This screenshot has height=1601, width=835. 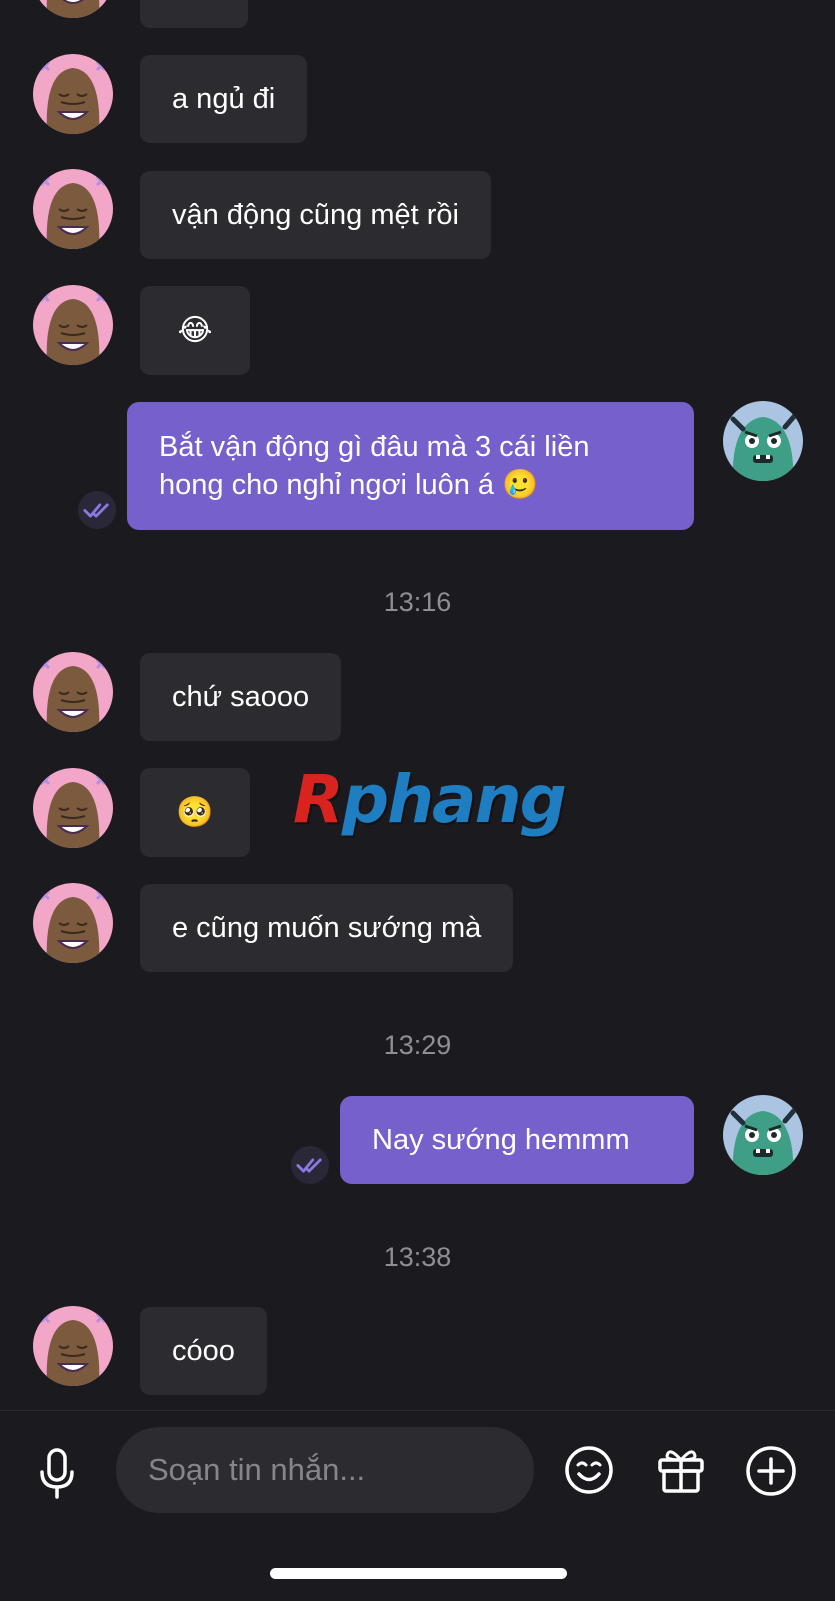 I want to click on incoming-message: chứ saooo, so click(x=241, y=697).